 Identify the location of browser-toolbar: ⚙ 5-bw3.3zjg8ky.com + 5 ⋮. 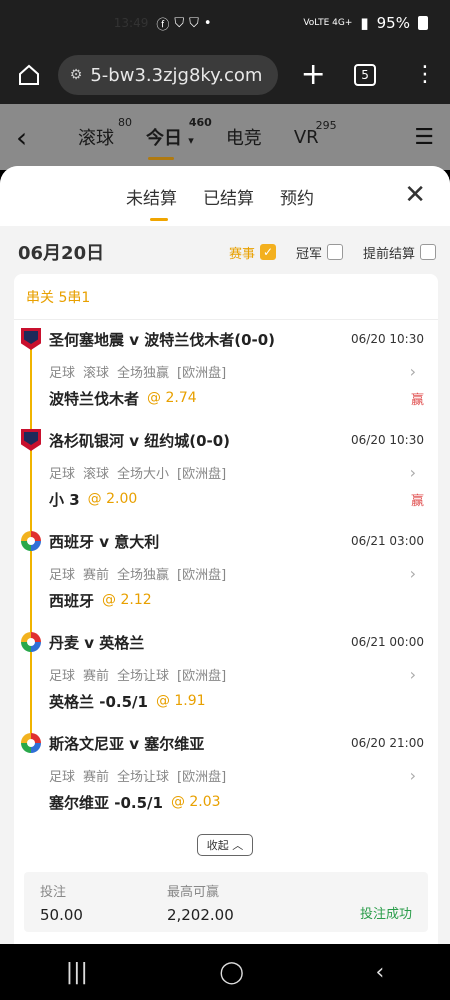
(225, 75).